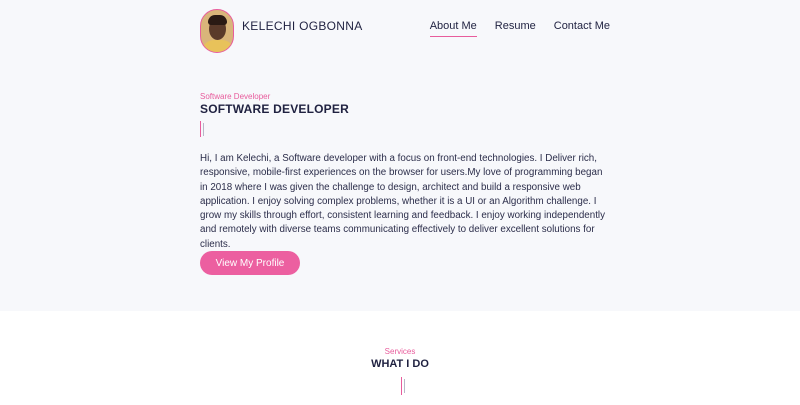 The width and height of the screenshot is (800, 405). Describe the element at coordinates (217, 46) in the screenshot. I see `avatar-shirt` at that location.